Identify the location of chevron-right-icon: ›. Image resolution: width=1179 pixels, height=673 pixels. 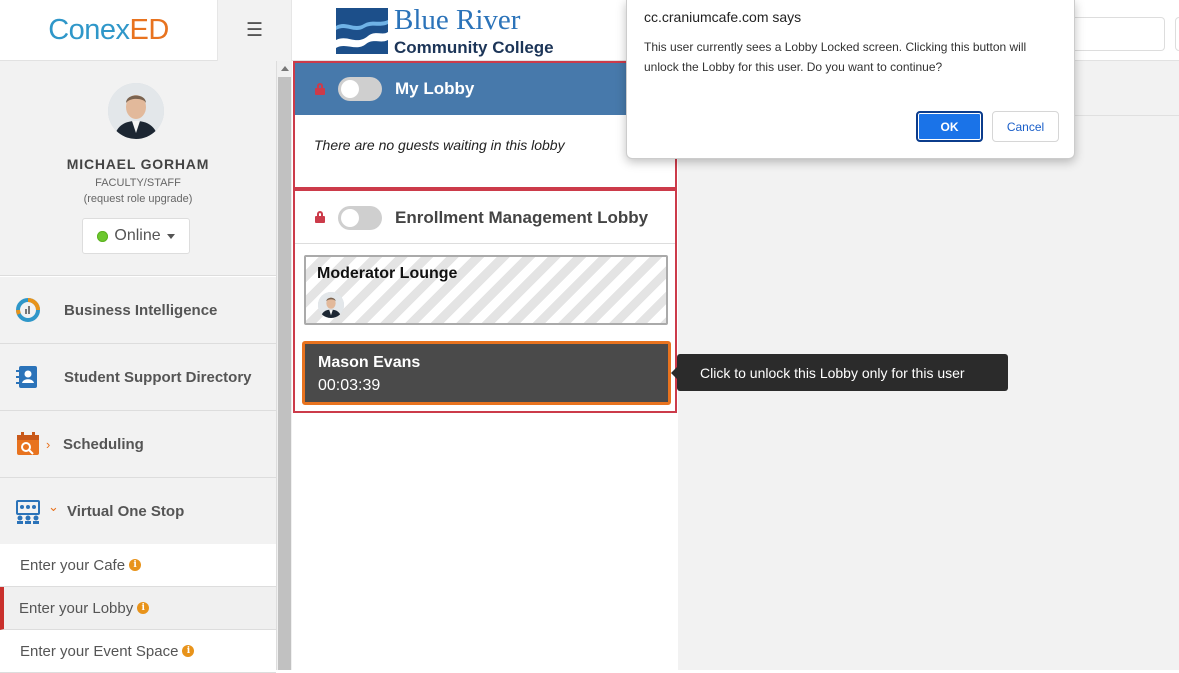
(48, 444).